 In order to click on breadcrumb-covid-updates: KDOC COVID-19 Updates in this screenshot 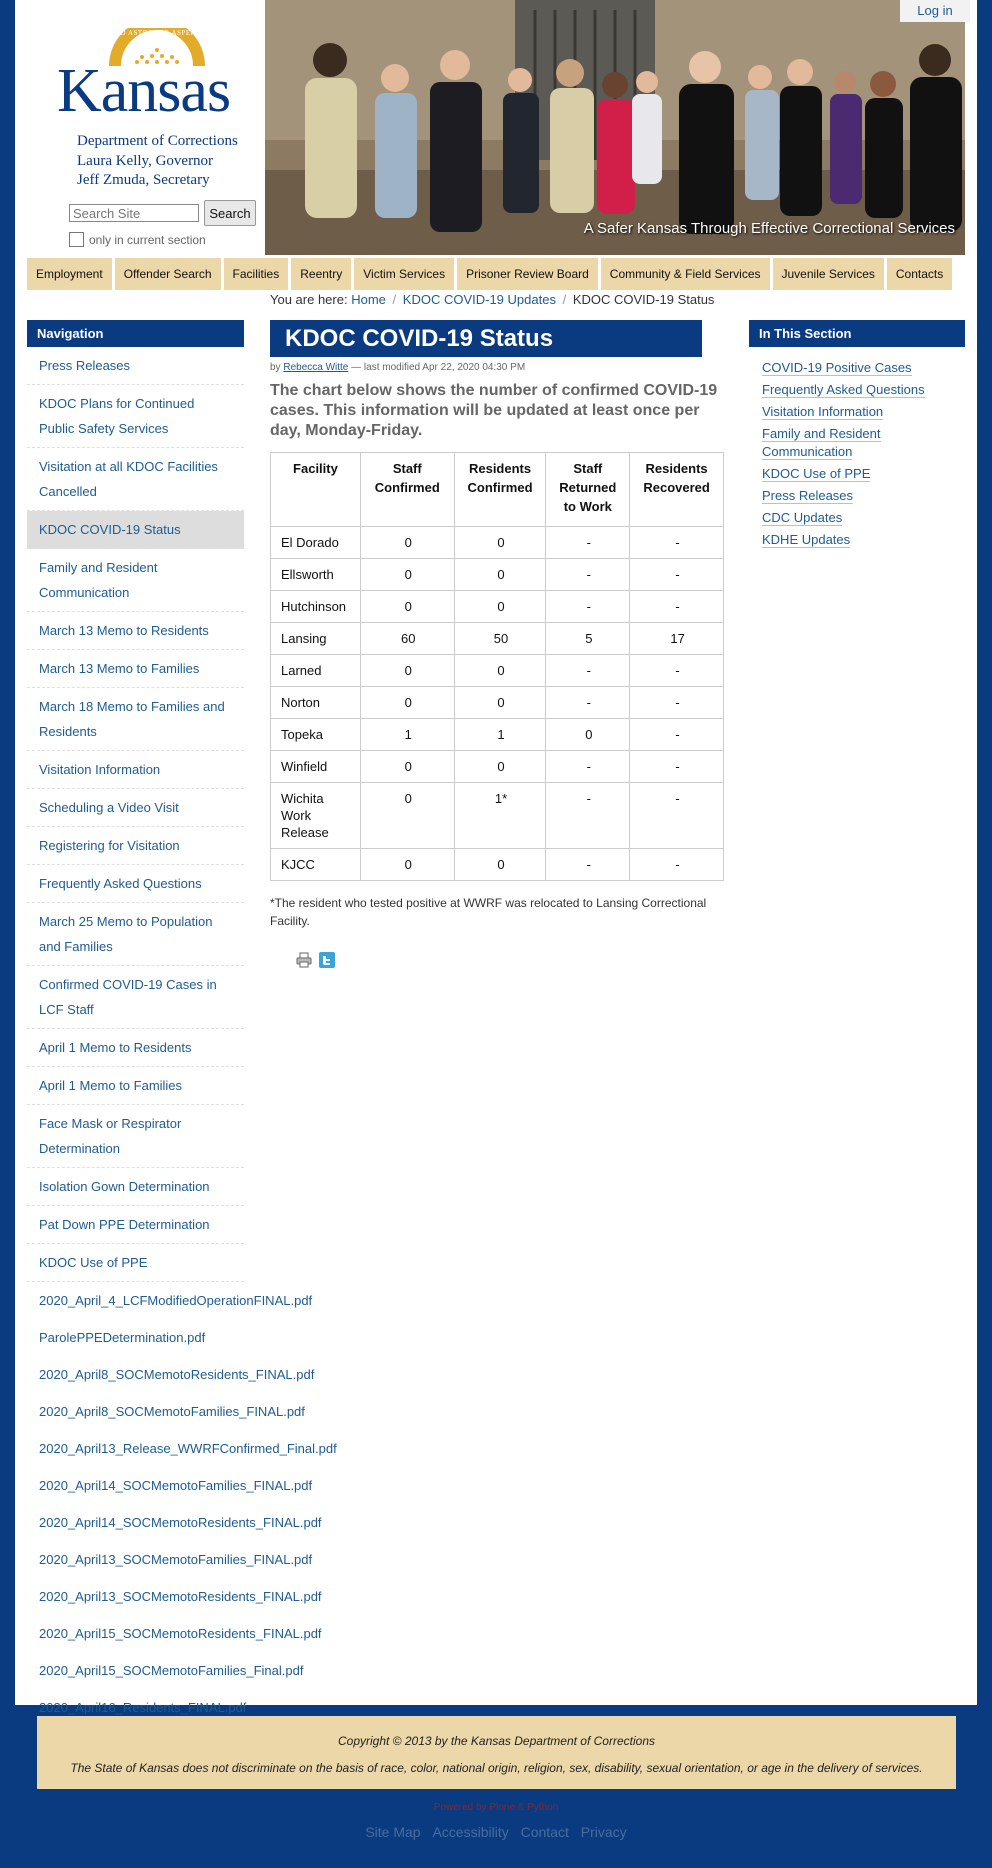, I will do `click(479, 299)`.